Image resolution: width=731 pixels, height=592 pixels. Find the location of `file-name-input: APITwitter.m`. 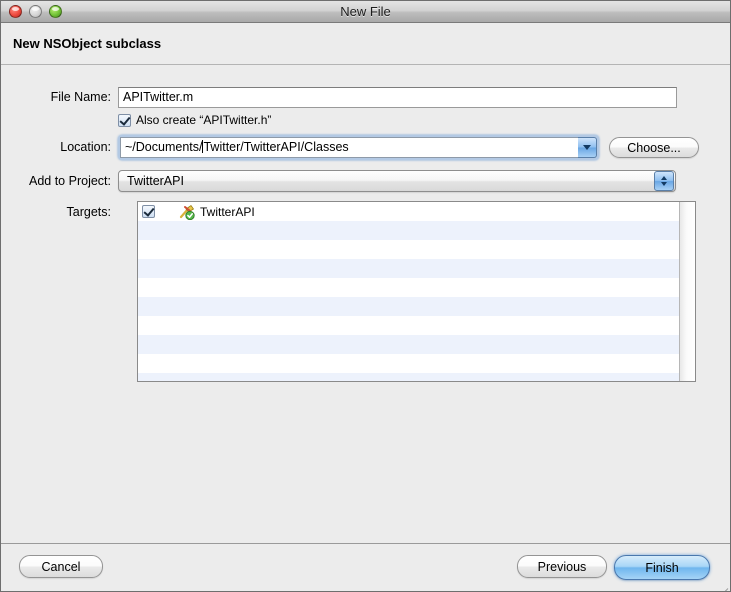

file-name-input: APITwitter.m is located at coordinates (397, 97).